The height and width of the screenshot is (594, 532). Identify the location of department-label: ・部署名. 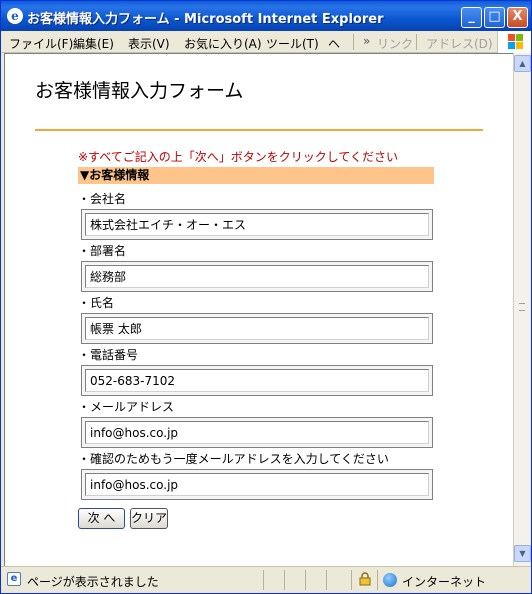
(102, 251).